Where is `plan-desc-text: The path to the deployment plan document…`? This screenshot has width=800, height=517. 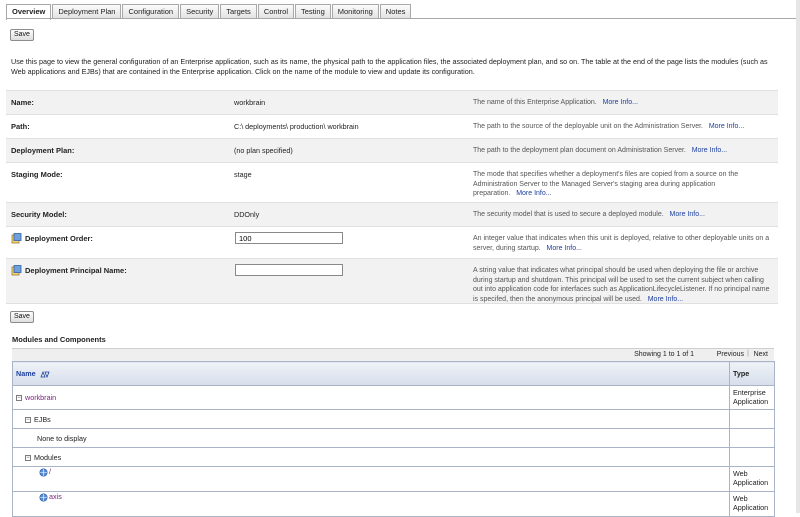
plan-desc-text: The path to the deployment plan document… is located at coordinates (579, 150).